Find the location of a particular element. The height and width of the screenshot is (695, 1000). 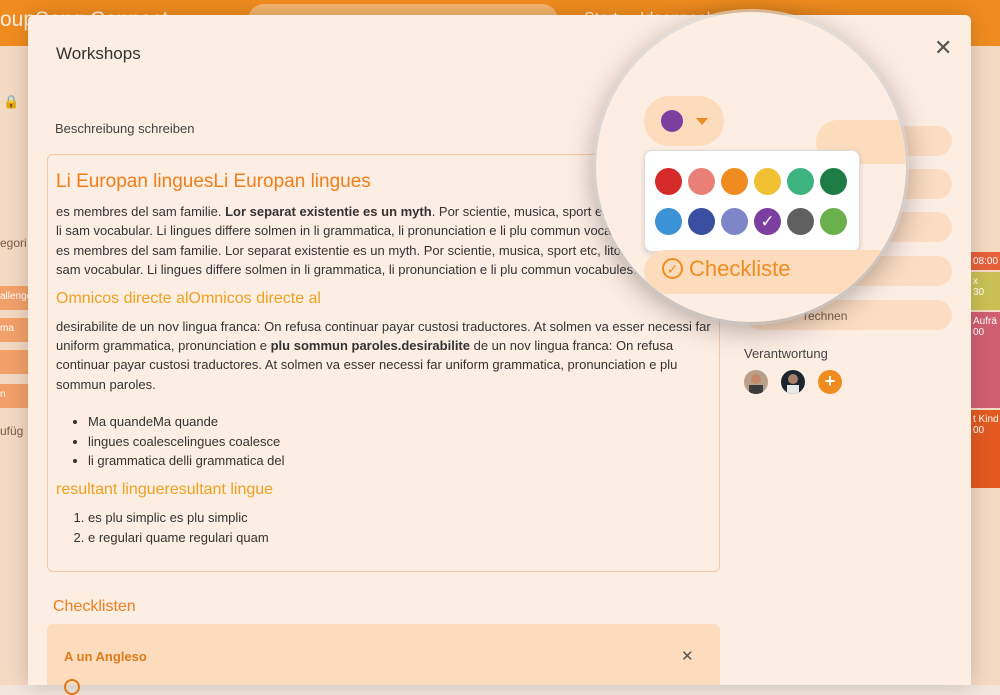

checklist-label: Checkliste is located at coordinates (740, 268).